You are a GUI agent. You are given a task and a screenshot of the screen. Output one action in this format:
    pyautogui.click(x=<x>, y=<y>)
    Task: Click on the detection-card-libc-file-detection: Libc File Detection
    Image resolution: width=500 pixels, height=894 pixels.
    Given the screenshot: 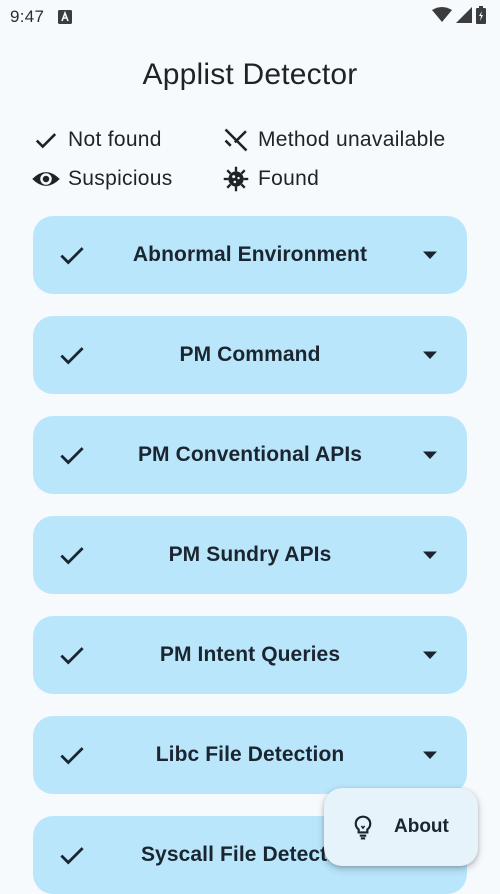 What is the action you would take?
    pyautogui.click(x=250, y=755)
    